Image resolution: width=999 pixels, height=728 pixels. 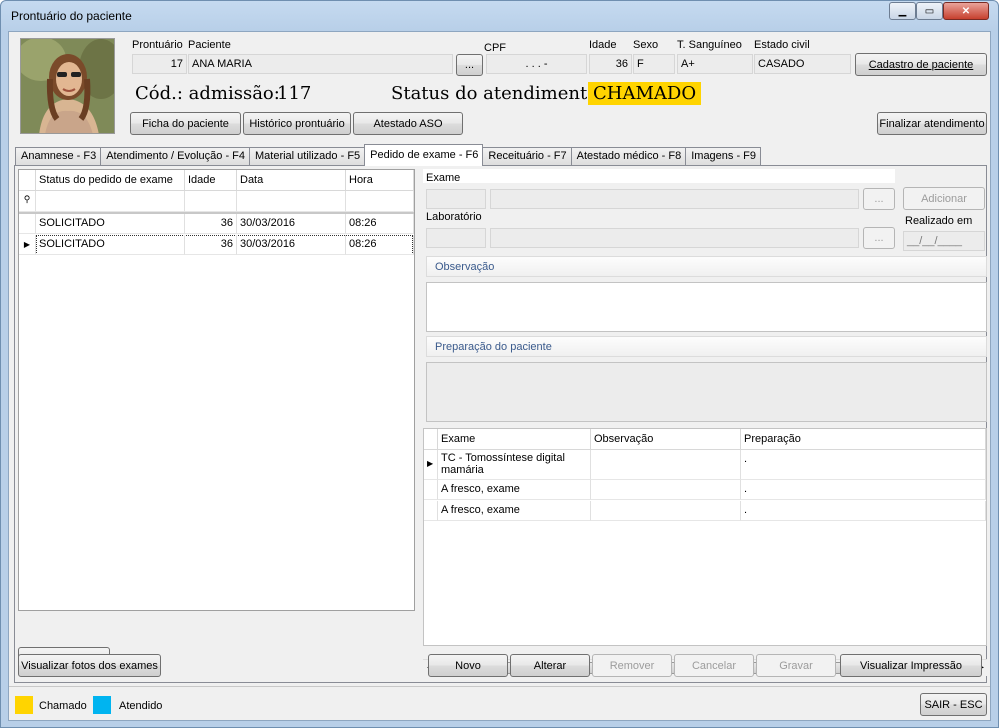 I want to click on close-icon: ✕, so click(x=966, y=11).